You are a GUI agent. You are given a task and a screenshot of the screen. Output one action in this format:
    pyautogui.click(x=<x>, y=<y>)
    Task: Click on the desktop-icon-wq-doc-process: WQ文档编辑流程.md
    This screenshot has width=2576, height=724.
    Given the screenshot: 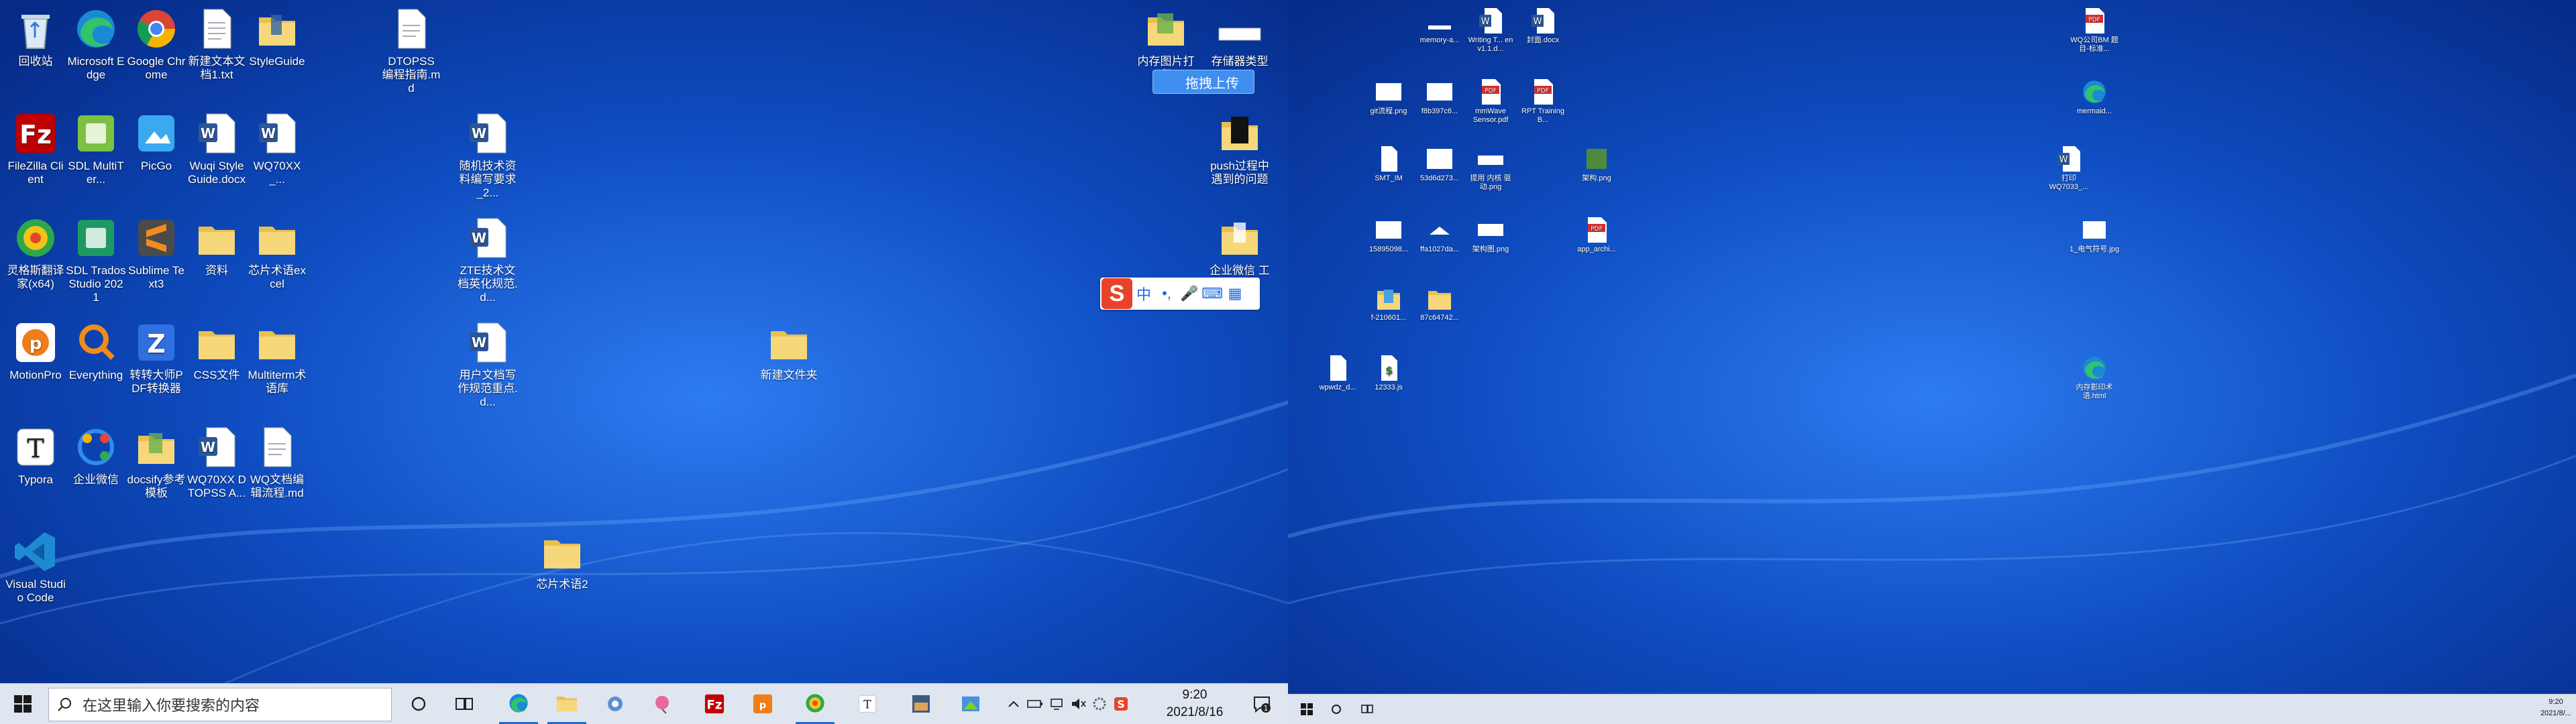 What is the action you would take?
    pyautogui.click(x=277, y=462)
    